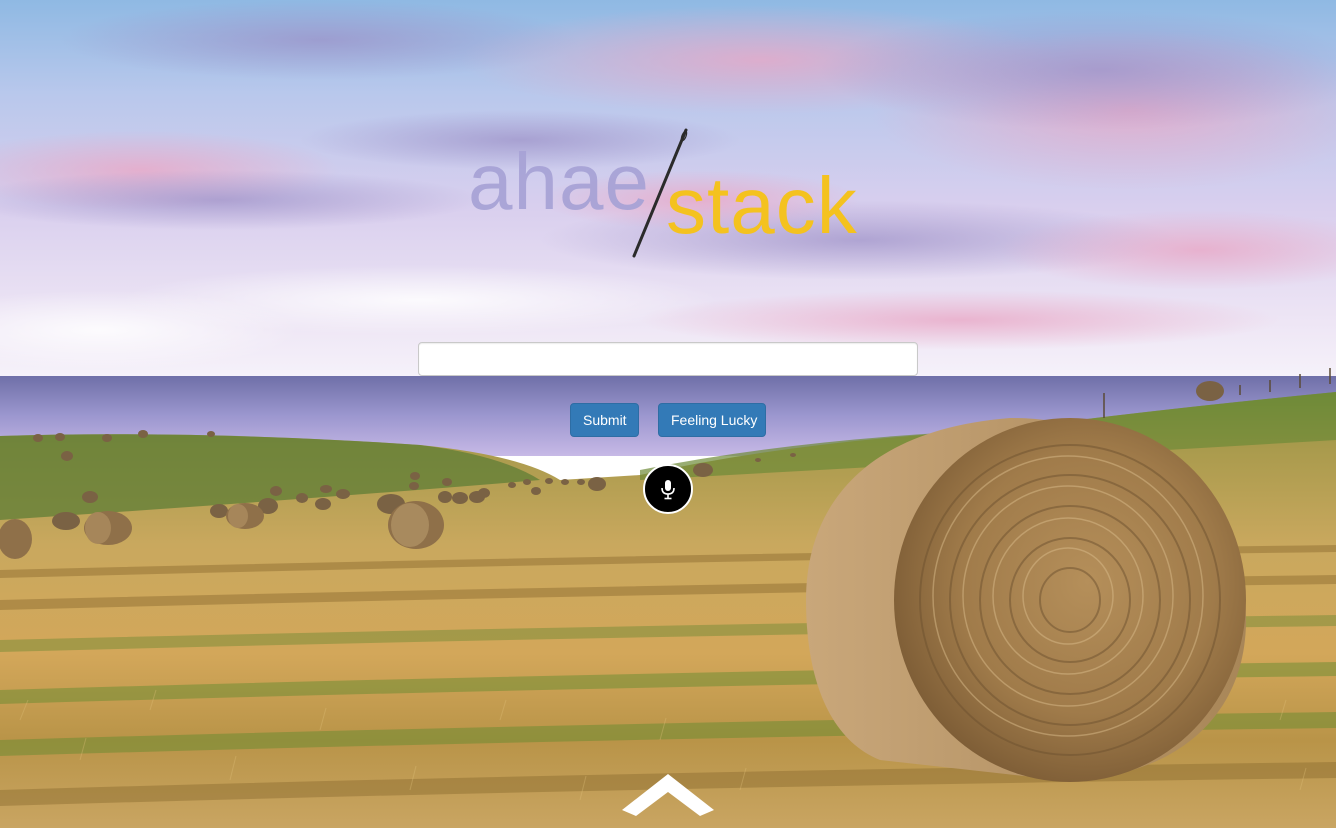 This screenshot has height=828, width=1336. Describe the element at coordinates (762, 205) in the screenshot. I see `logo-text-stack: stack` at that location.